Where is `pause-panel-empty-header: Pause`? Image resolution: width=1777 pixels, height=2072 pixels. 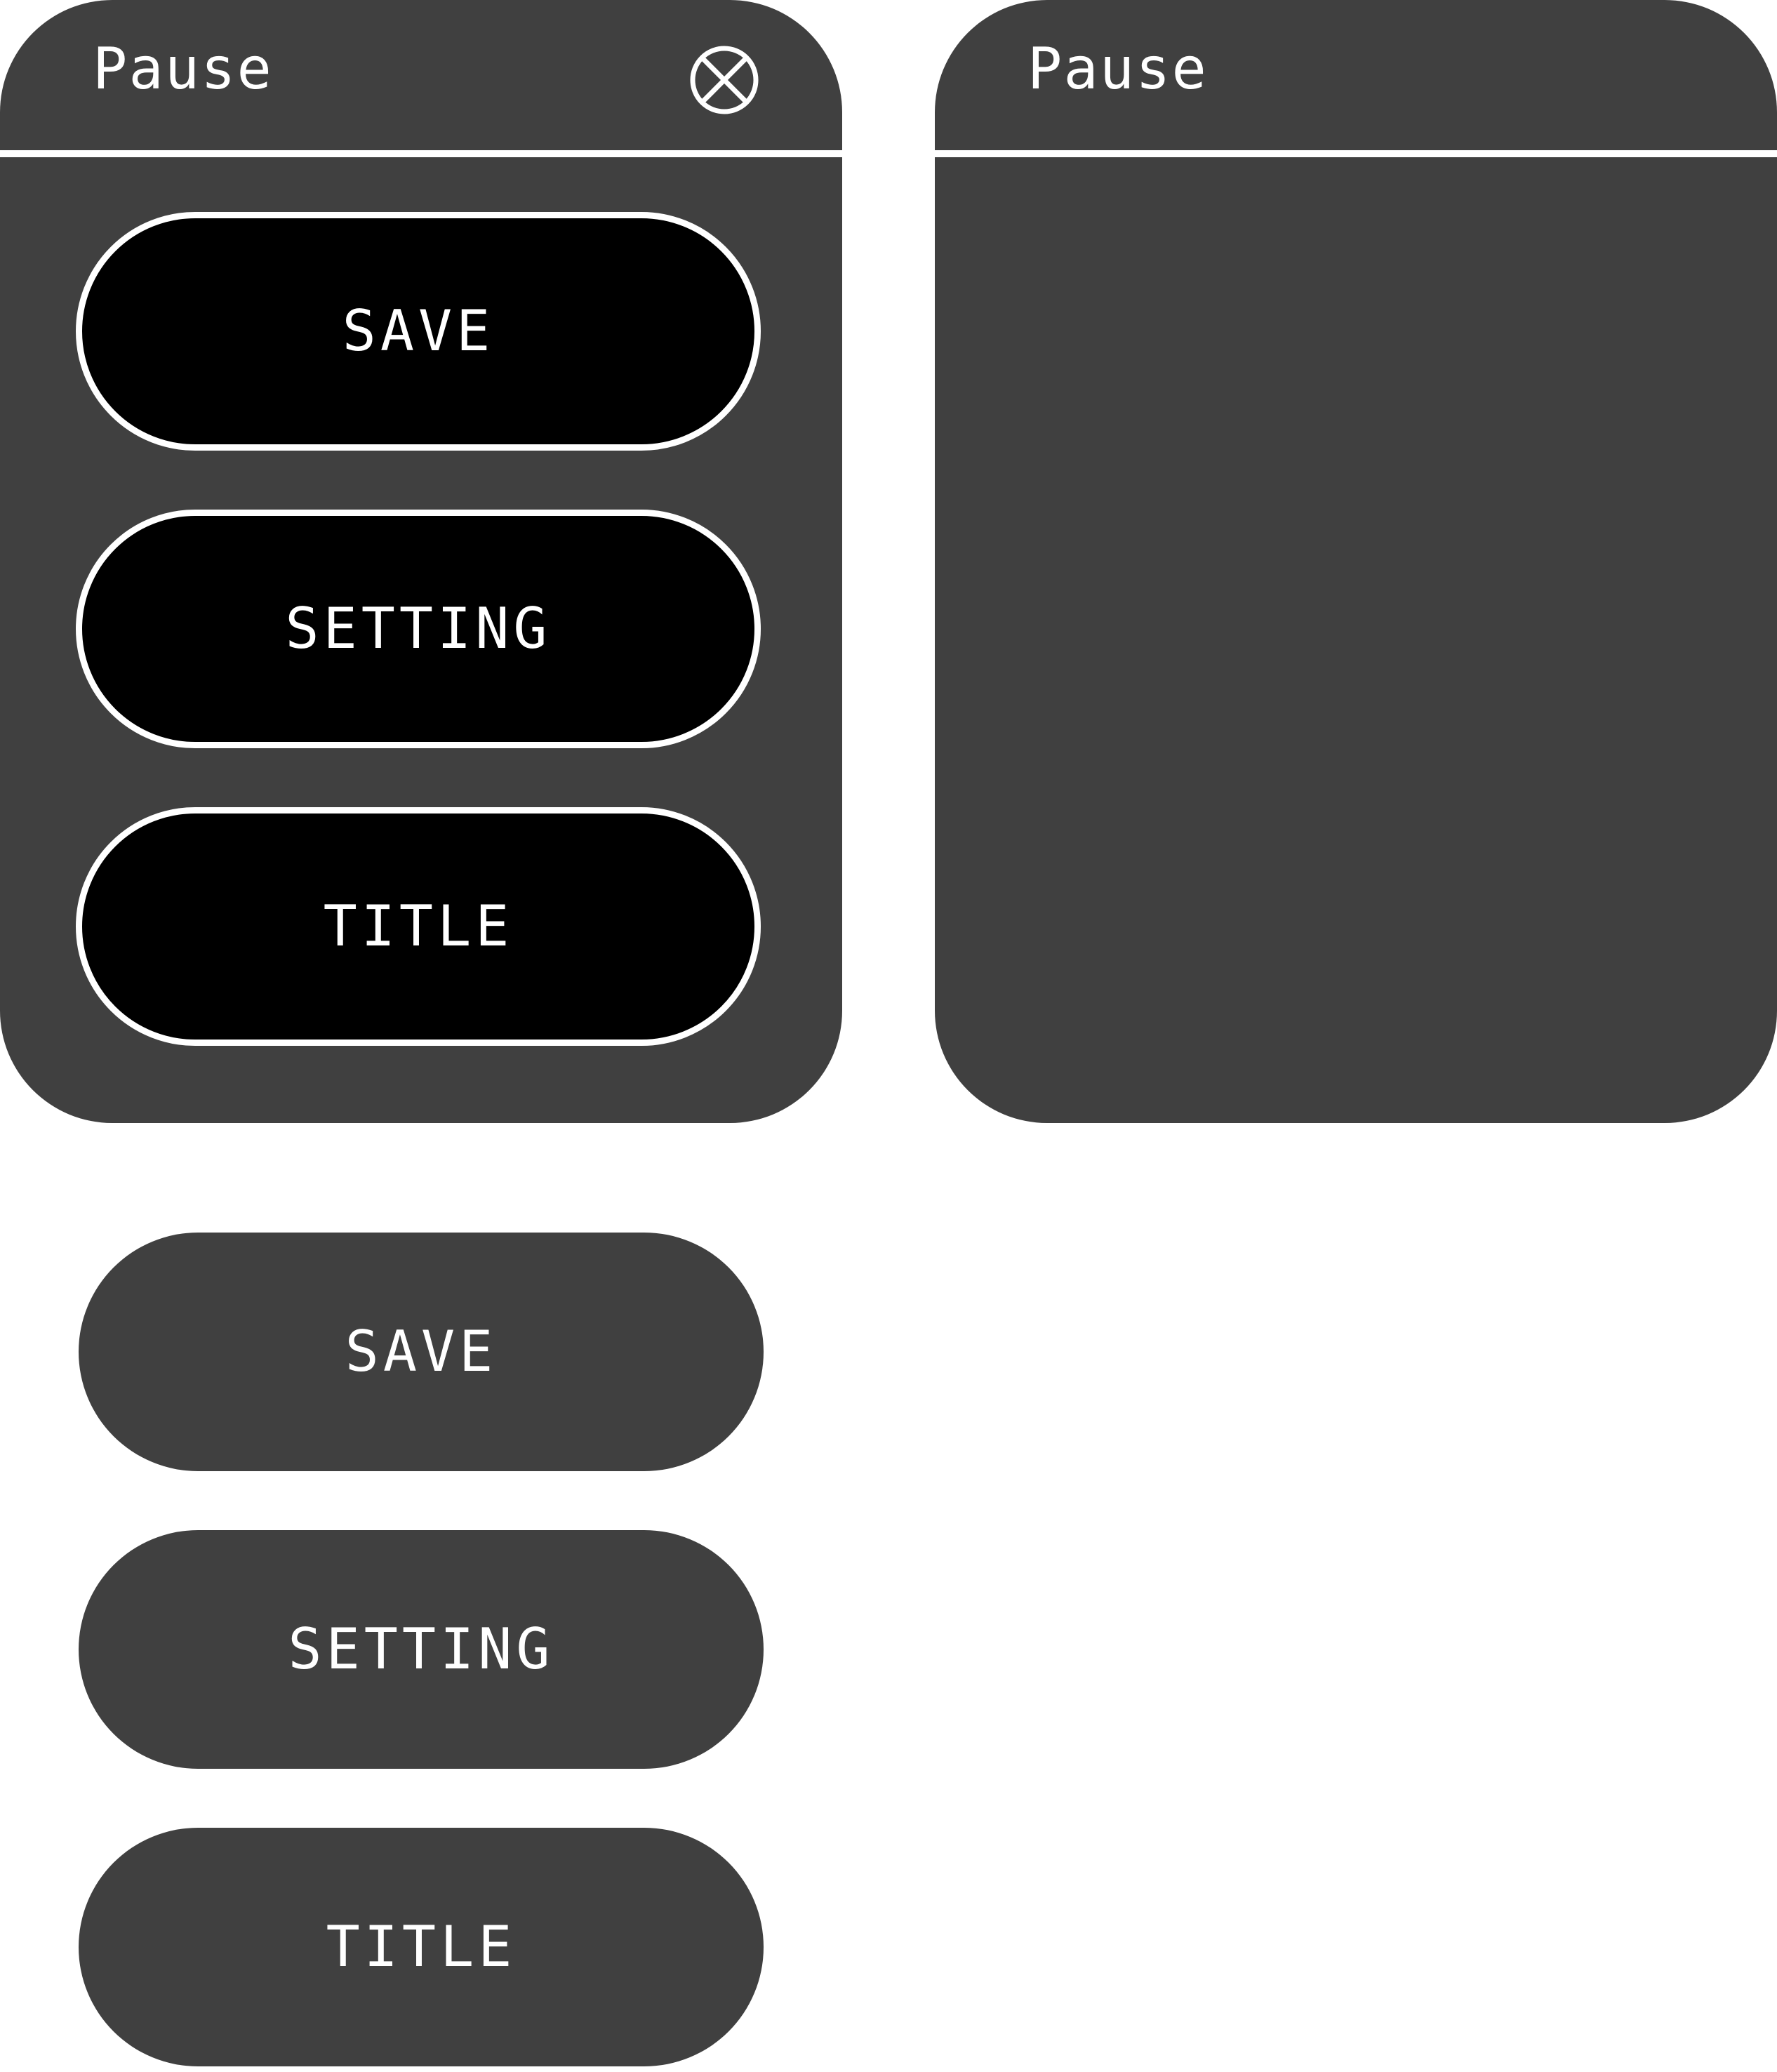
pause-panel-empty-header: Pause is located at coordinates (1356, 78).